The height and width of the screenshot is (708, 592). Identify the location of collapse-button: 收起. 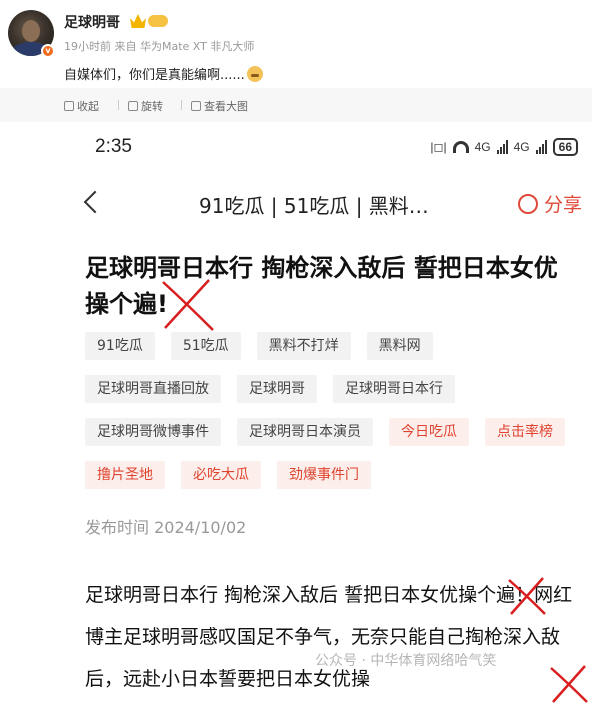
(81, 106).